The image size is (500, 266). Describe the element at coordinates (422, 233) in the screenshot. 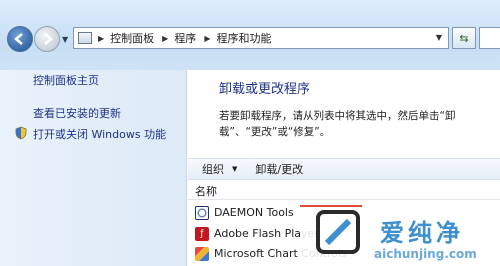

I see `watermark-text: 爱纯净` at that location.